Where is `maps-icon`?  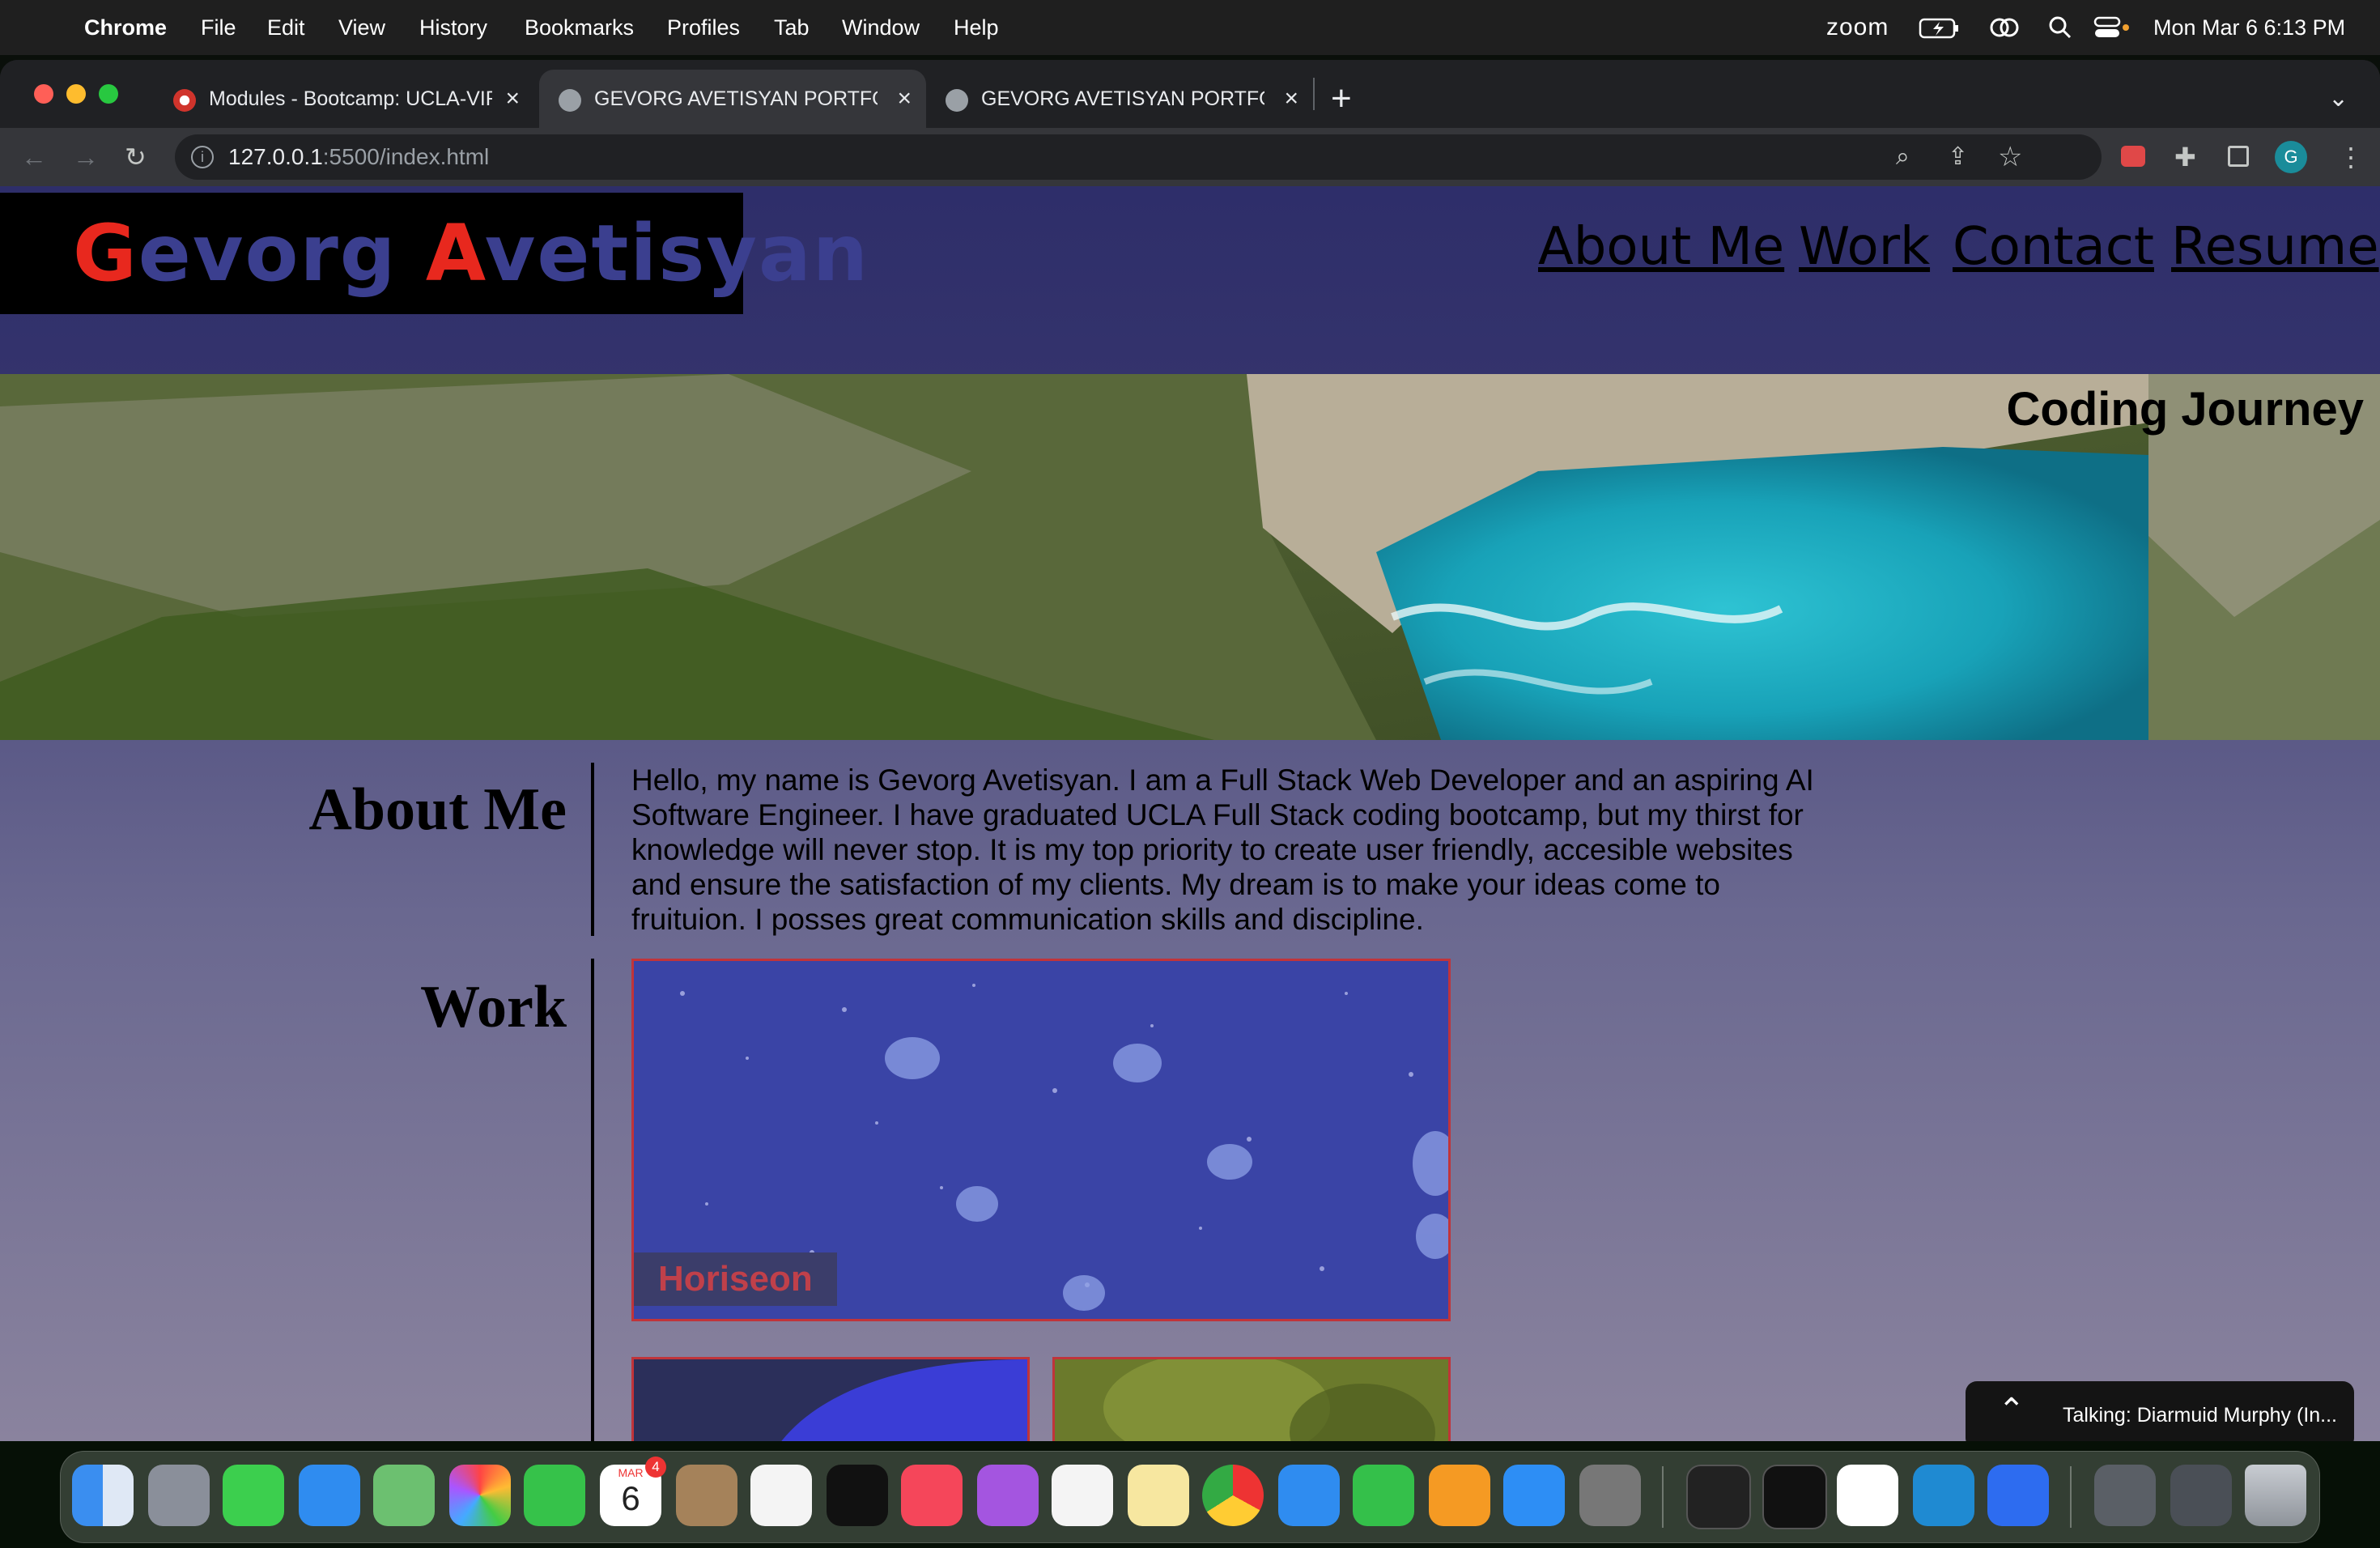
maps-icon is located at coordinates (404, 1495).